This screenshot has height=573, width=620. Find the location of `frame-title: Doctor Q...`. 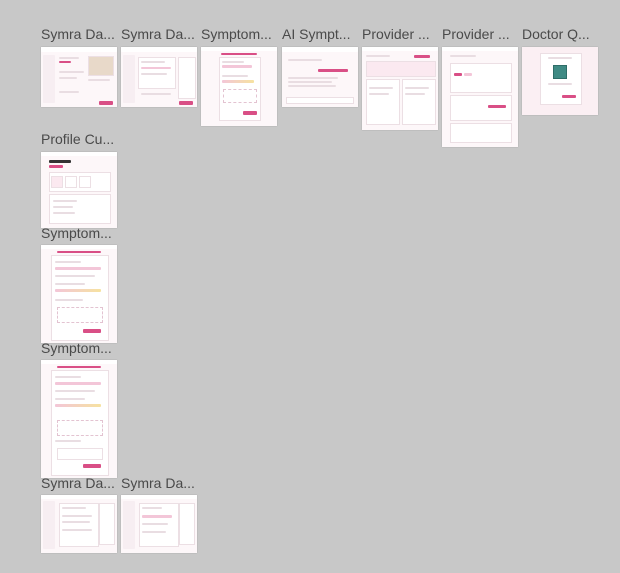

frame-title: Doctor Q... is located at coordinates (556, 34).